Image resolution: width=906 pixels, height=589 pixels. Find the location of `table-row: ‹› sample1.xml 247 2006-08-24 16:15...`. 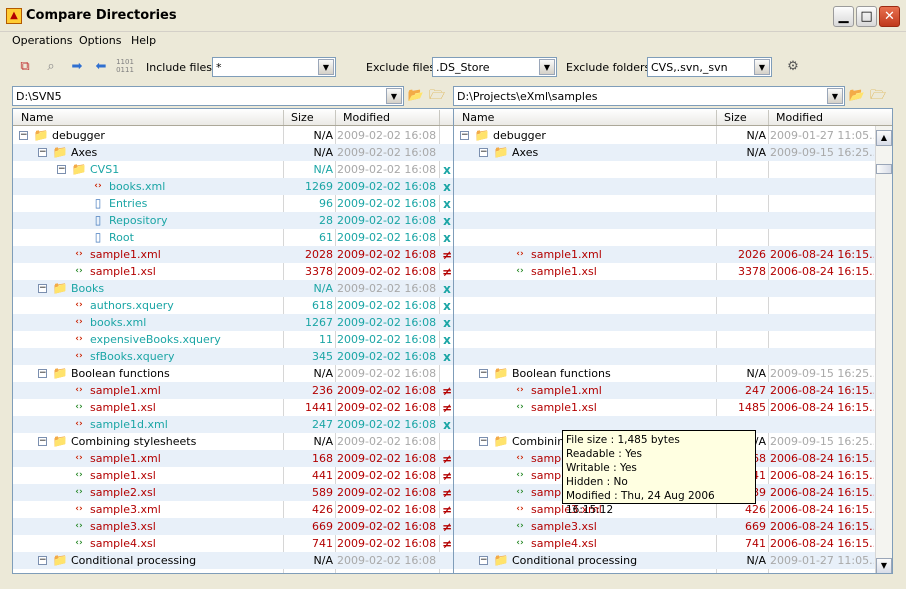

table-row: ‹› sample1.xml 247 2006-08-24 16:15... is located at coordinates (673, 390).